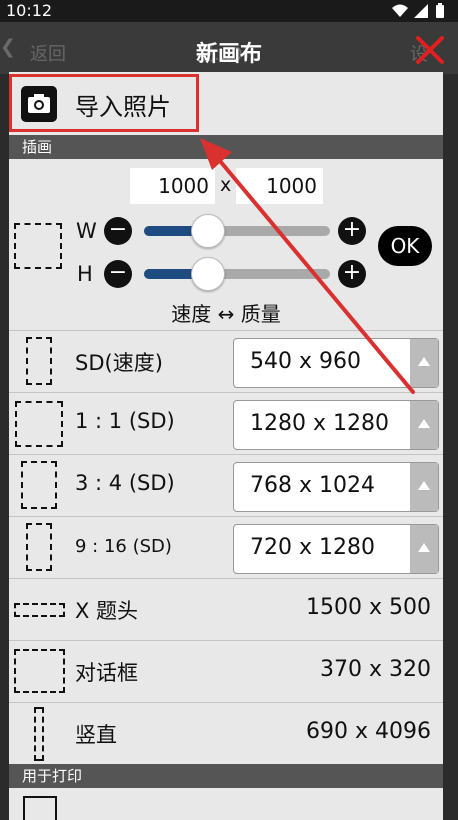  Describe the element at coordinates (229, 11) in the screenshot. I see `status-bar: 10:12` at that location.